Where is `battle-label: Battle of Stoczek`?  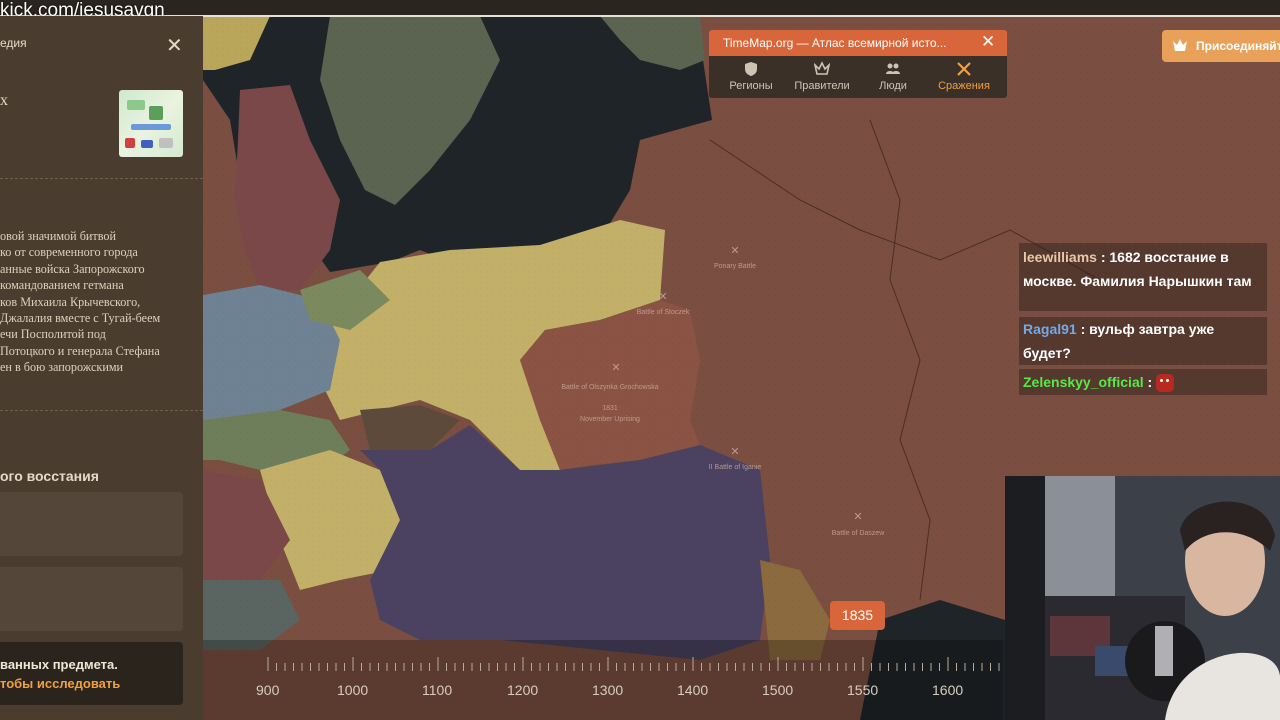
battle-label: Battle of Stoczek is located at coordinates (663, 312).